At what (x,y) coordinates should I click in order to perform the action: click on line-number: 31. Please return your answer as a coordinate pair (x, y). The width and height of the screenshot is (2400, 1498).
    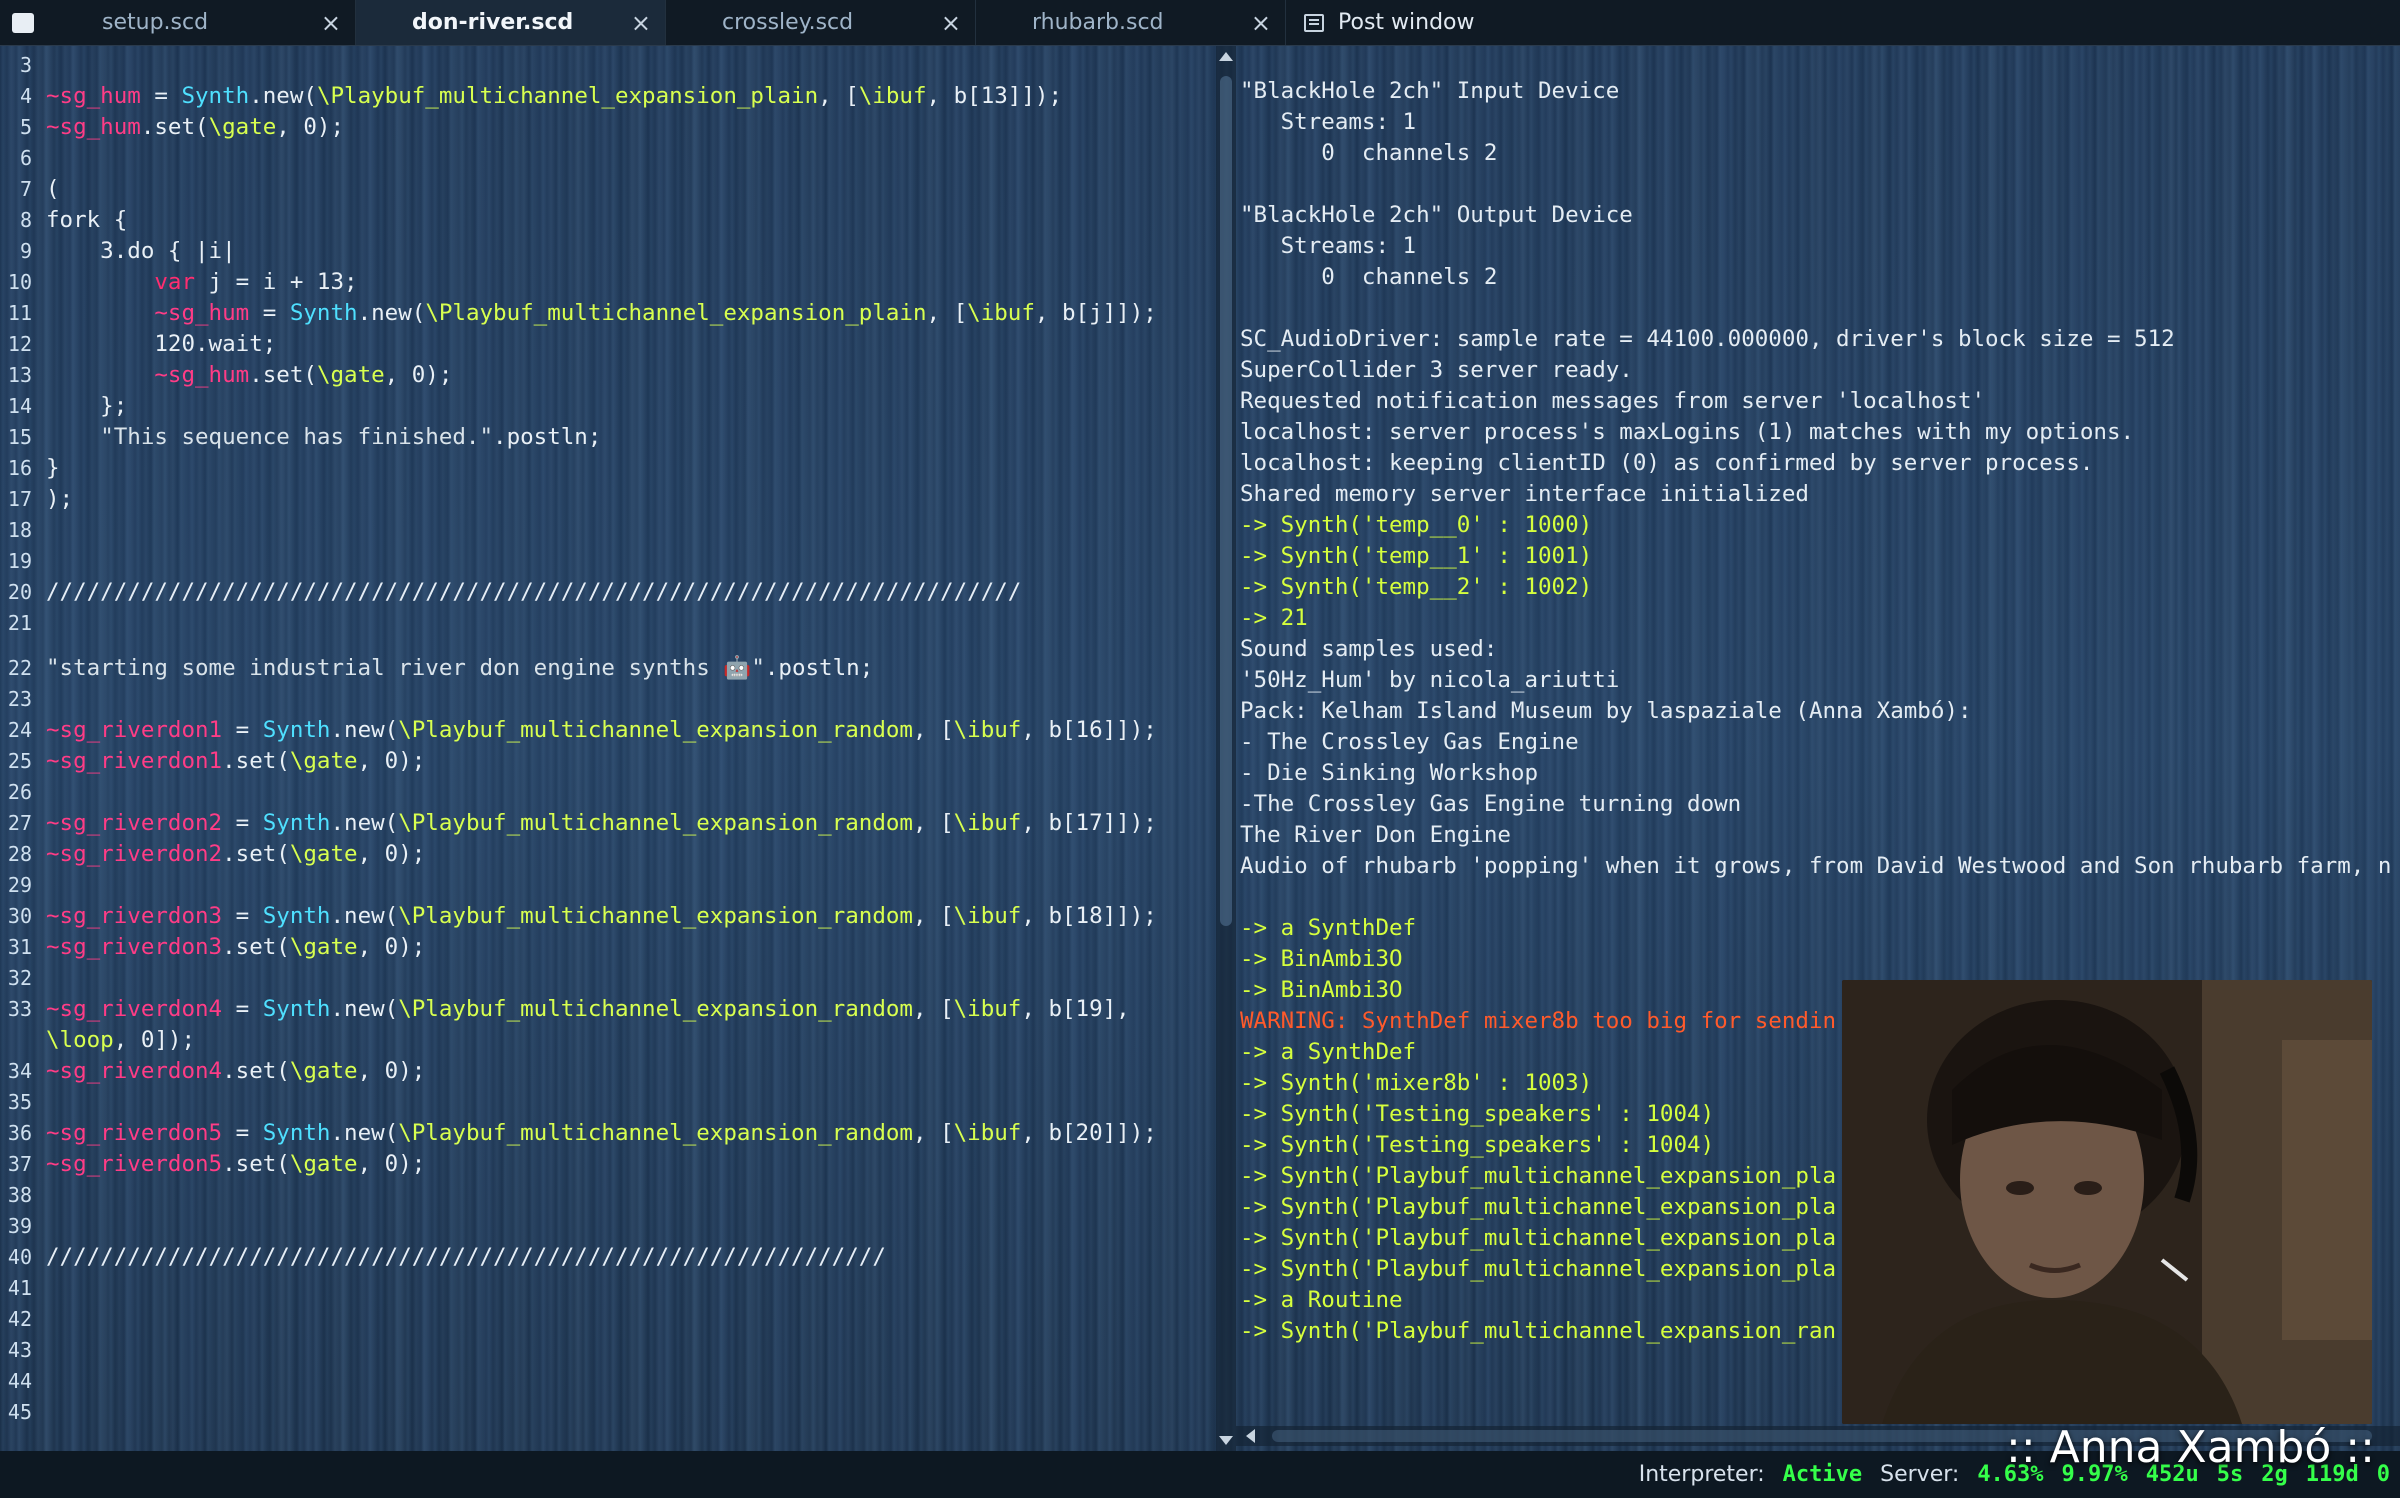
    Looking at the image, I should click on (19, 947).